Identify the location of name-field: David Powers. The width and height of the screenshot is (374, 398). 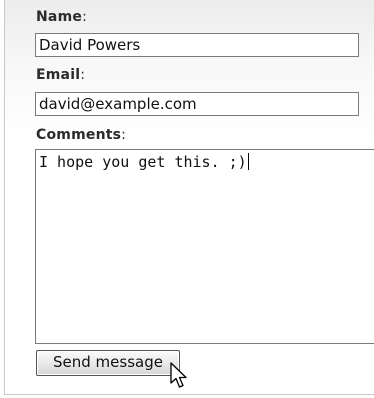
(197, 45).